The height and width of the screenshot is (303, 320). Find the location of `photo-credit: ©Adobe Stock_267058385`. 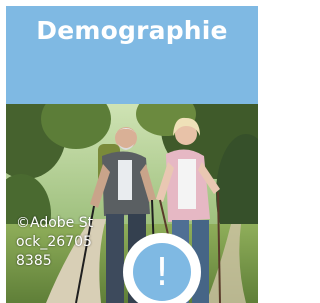

photo-credit: ©Adobe Stock_267058385 is located at coordinates (55, 242).